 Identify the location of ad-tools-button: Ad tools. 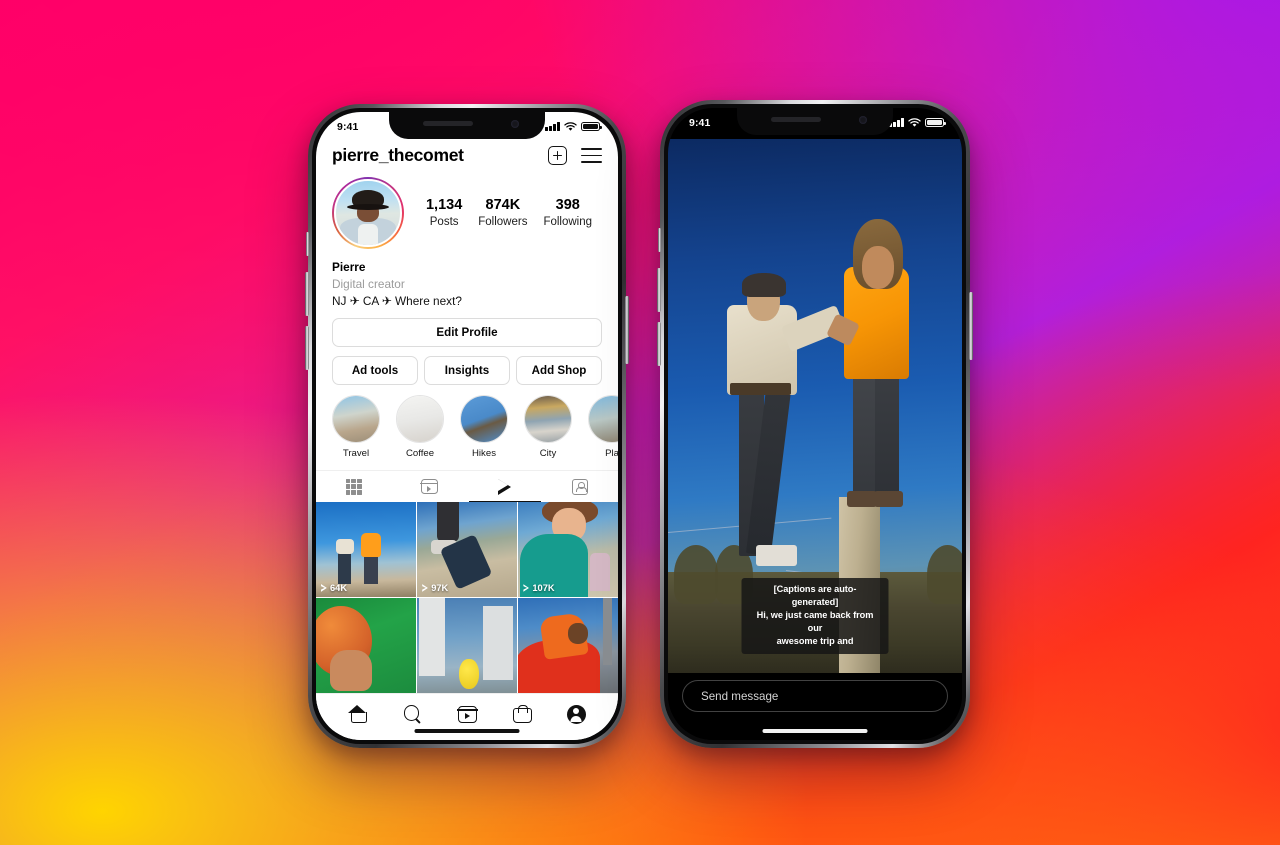
(375, 371).